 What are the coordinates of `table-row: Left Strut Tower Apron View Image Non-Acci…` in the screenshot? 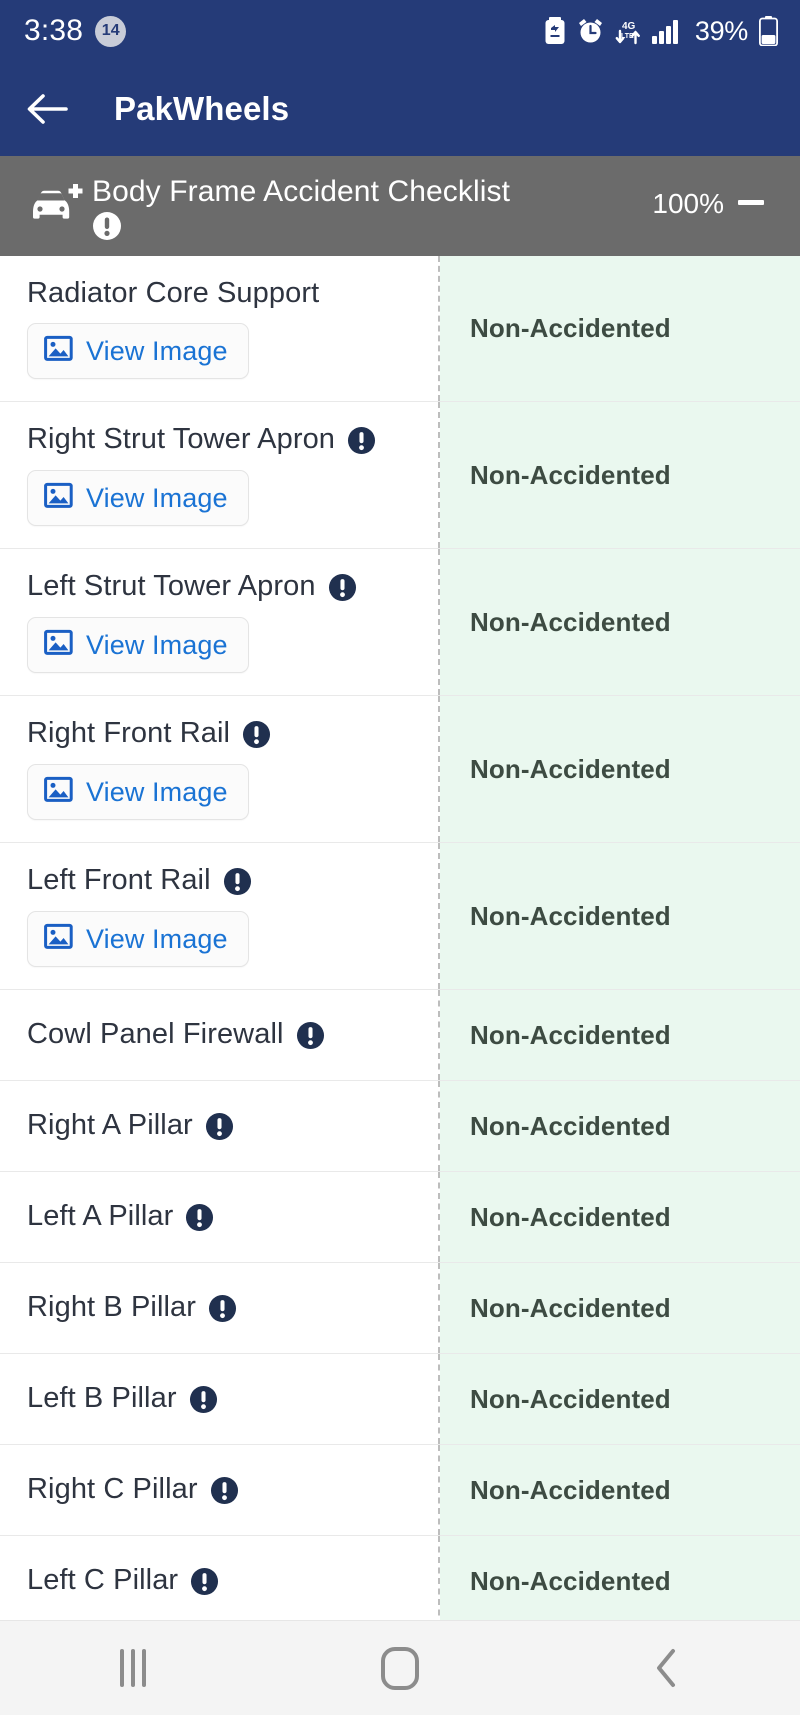 It's located at (400, 623).